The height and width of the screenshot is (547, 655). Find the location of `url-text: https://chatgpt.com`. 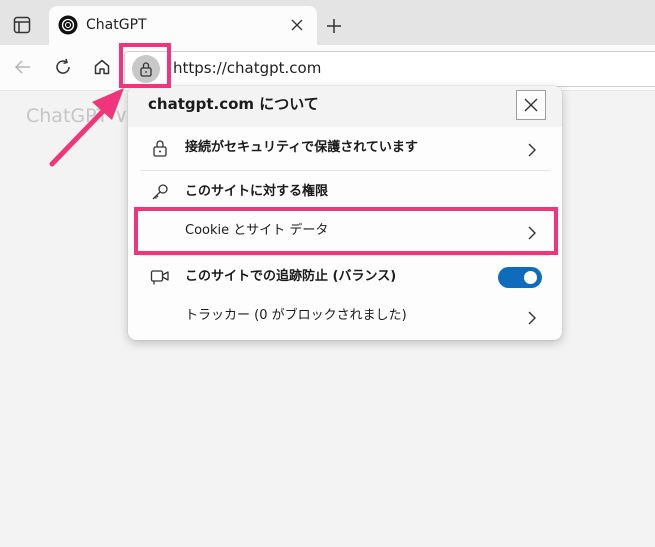

url-text: https://chatgpt.com is located at coordinates (247, 68).